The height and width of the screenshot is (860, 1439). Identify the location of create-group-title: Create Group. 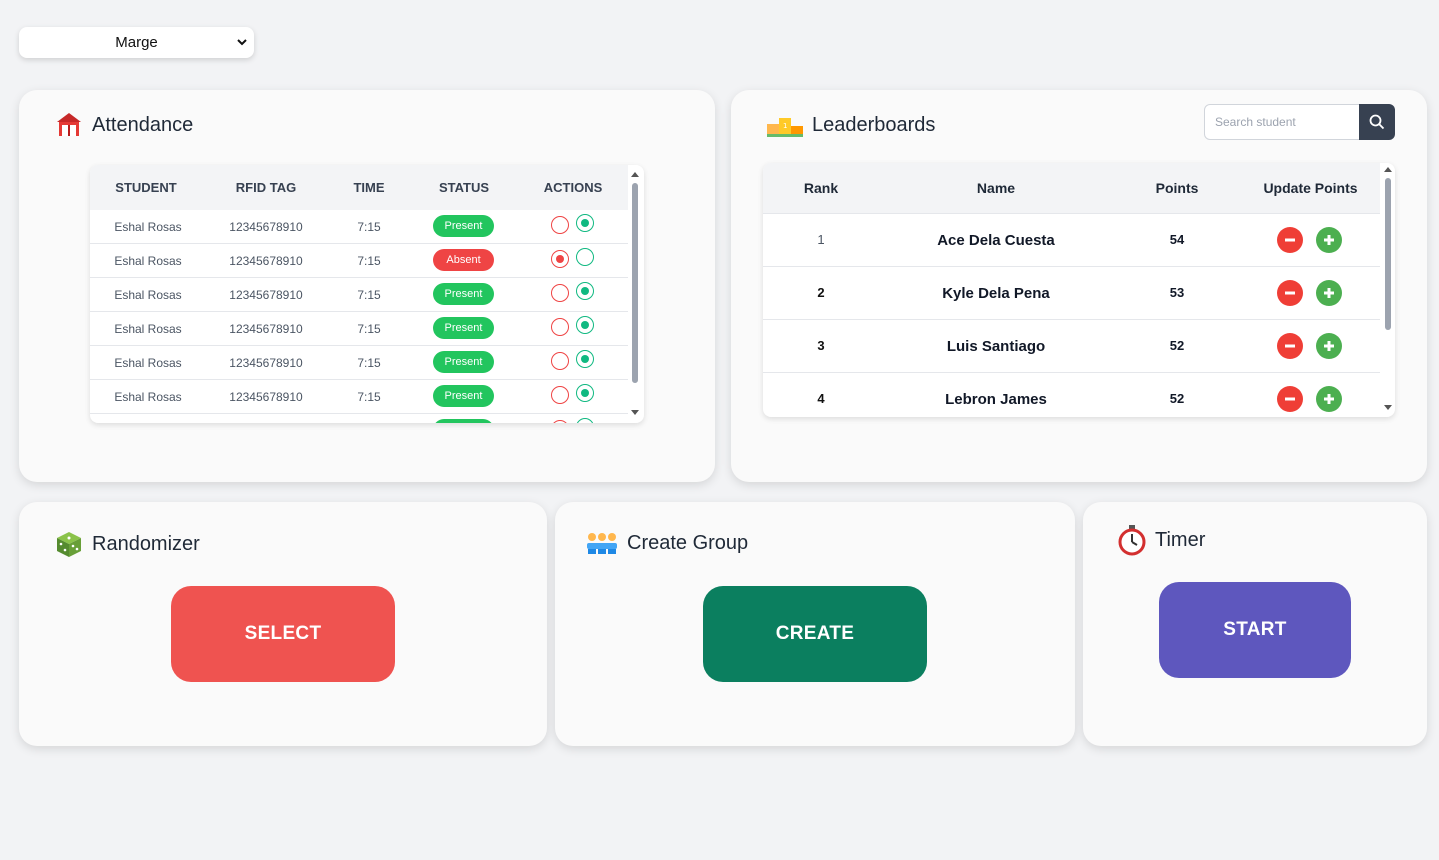
(666, 543).